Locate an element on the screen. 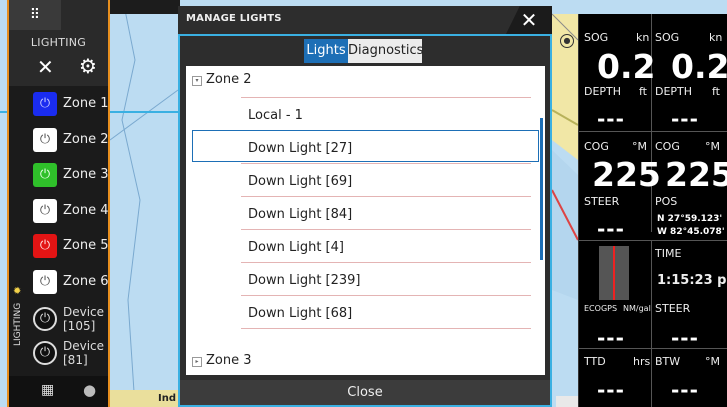 The image size is (727, 407). sidebar-header: ⠿ LIGHTING ✕ ⚙ is located at coordinates (58, 43).